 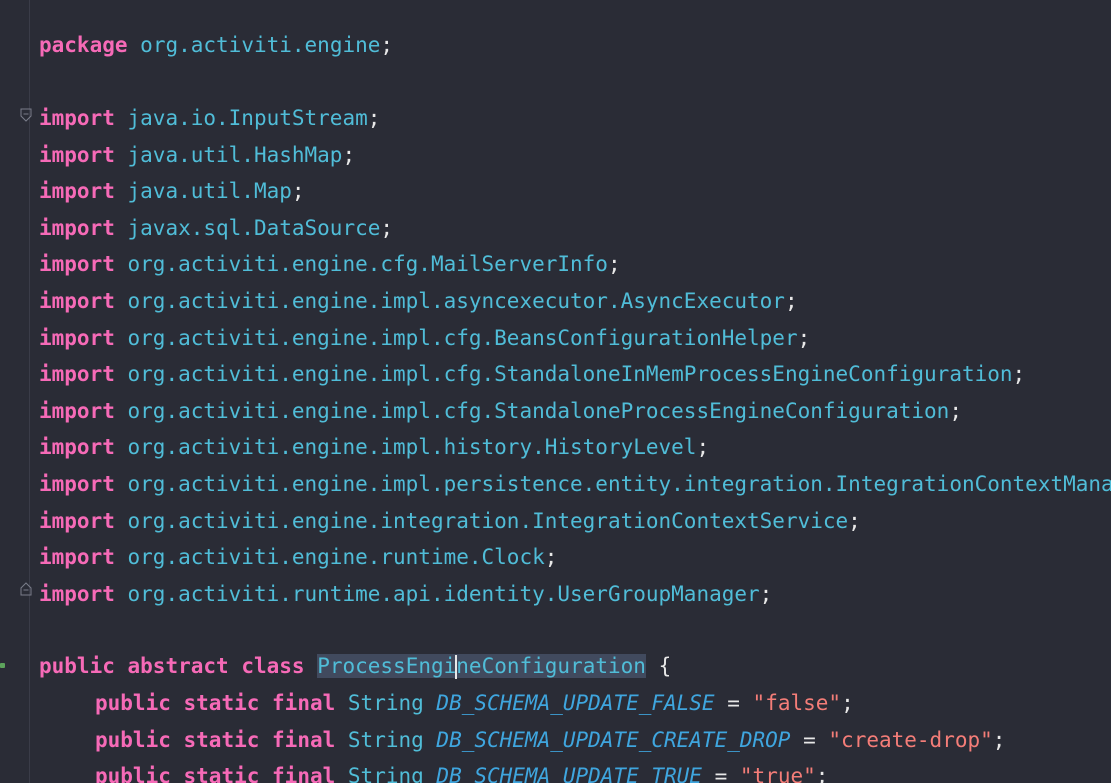 I want to click on open-brace: {, so click(x=665, y=666).